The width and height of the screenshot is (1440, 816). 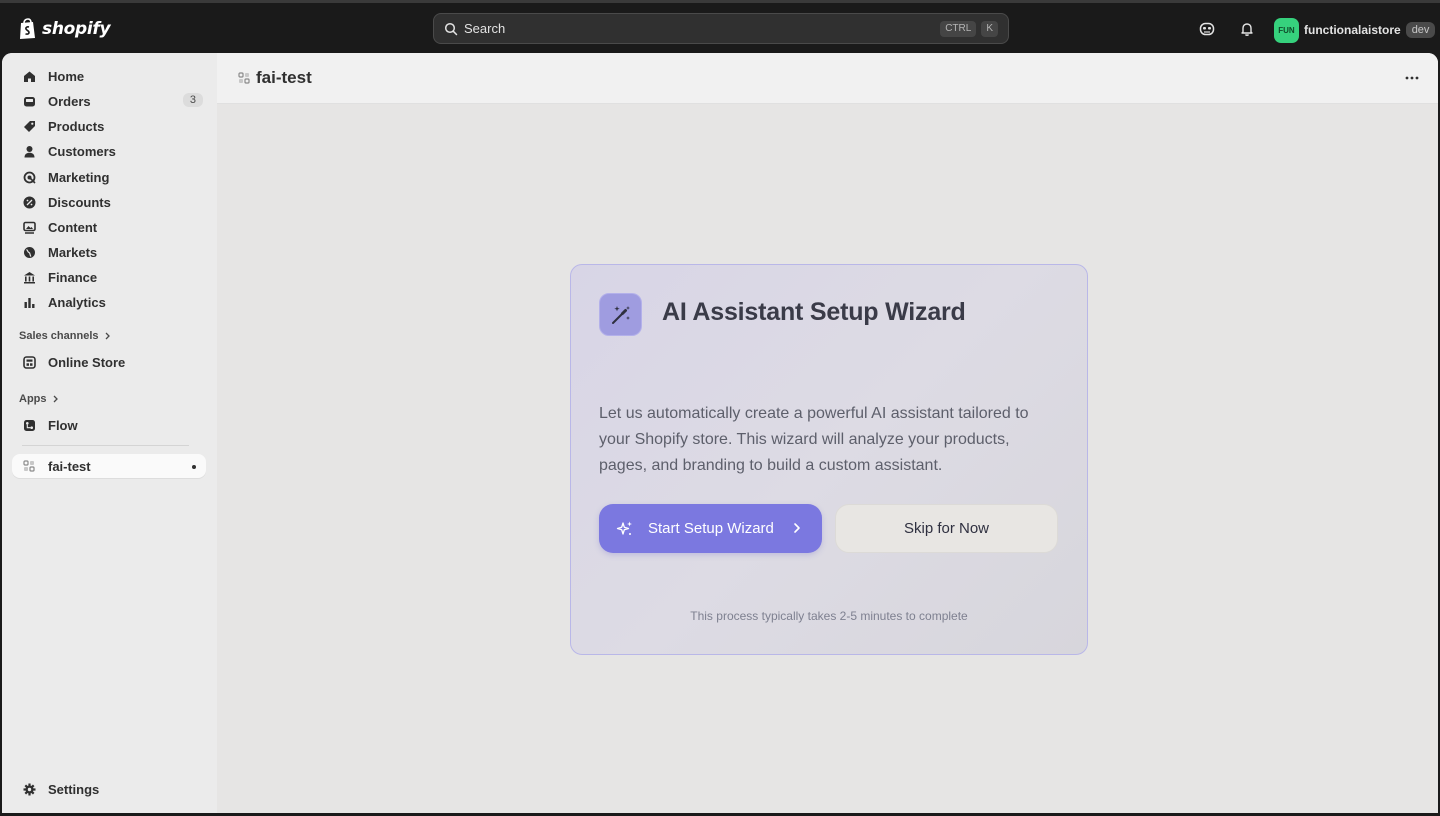 I want to click on wizard-title: AI Assistant Setup Wizard, so click(x=814, y=312).